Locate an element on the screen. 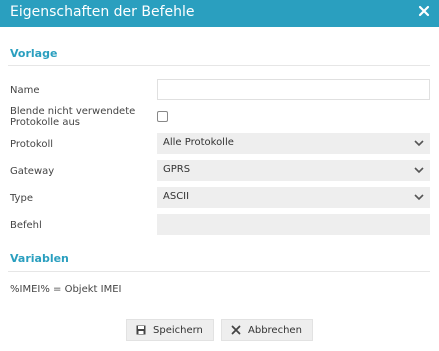 The height and width of the screenshot is (351, 439). protokoll-select: Alle Protokolle is located at coordinates (293, 143).